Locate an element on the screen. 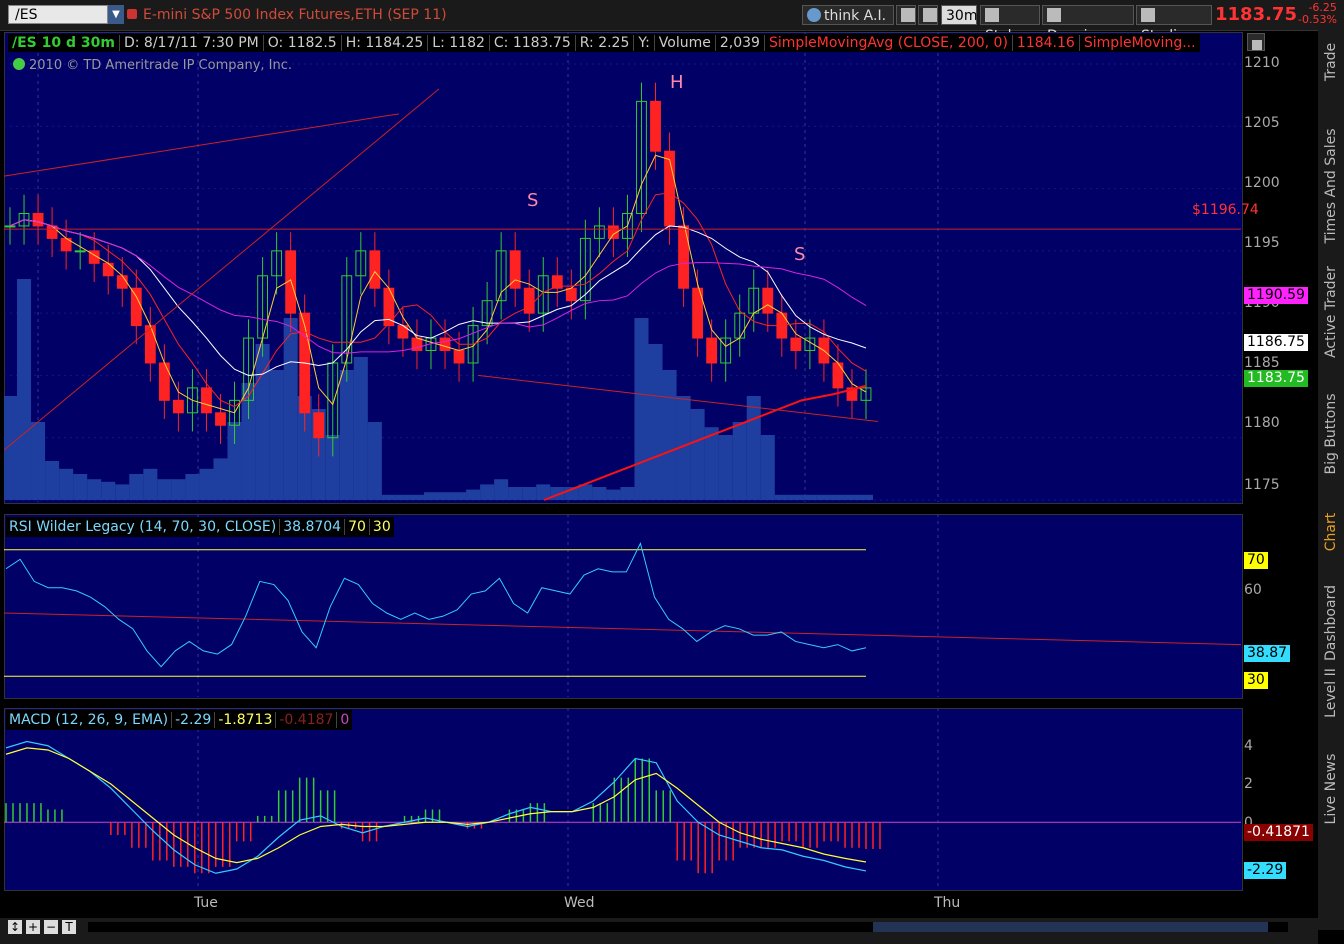 This screenshot has height=944, width=1344. macd-value-tag: -2.29 is located at coordinates (1265, 870).